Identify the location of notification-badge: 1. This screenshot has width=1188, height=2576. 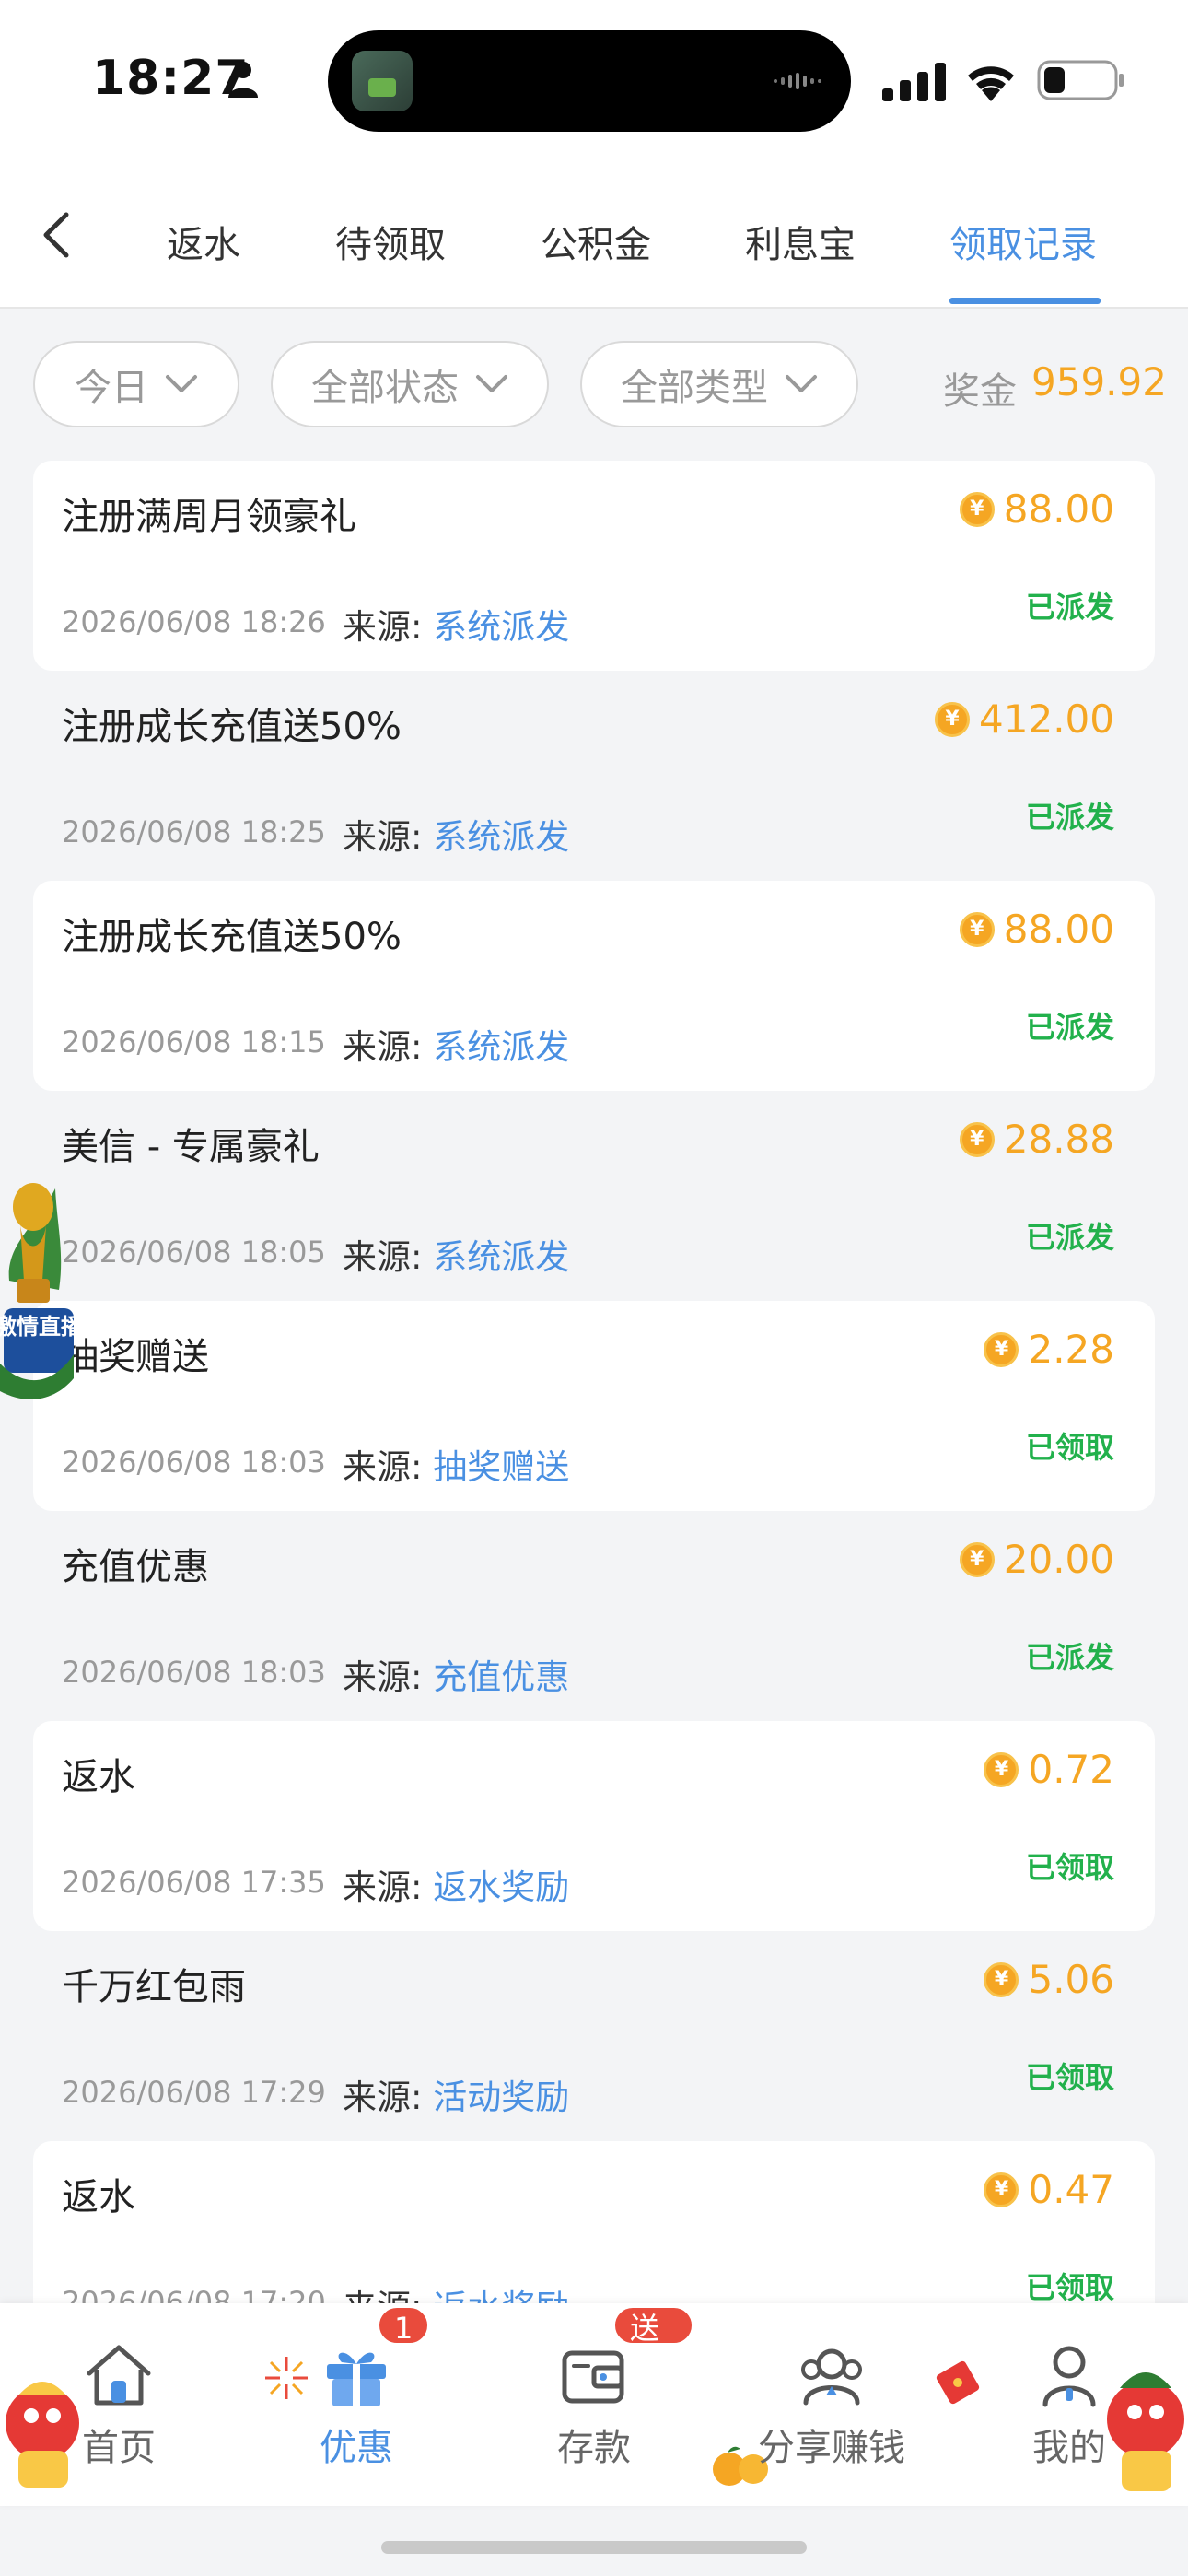
(404, 2325).